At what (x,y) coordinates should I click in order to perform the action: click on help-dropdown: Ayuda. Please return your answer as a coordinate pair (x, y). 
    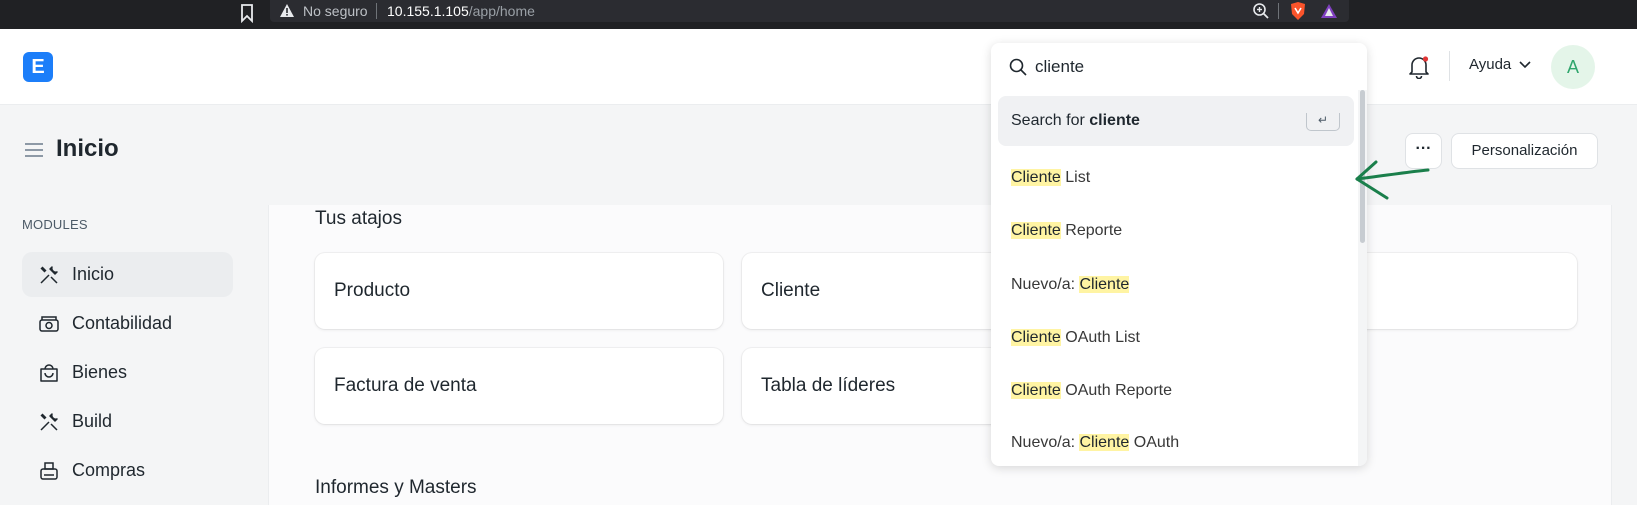
    Looking at the image, I should click on (1500, 64).